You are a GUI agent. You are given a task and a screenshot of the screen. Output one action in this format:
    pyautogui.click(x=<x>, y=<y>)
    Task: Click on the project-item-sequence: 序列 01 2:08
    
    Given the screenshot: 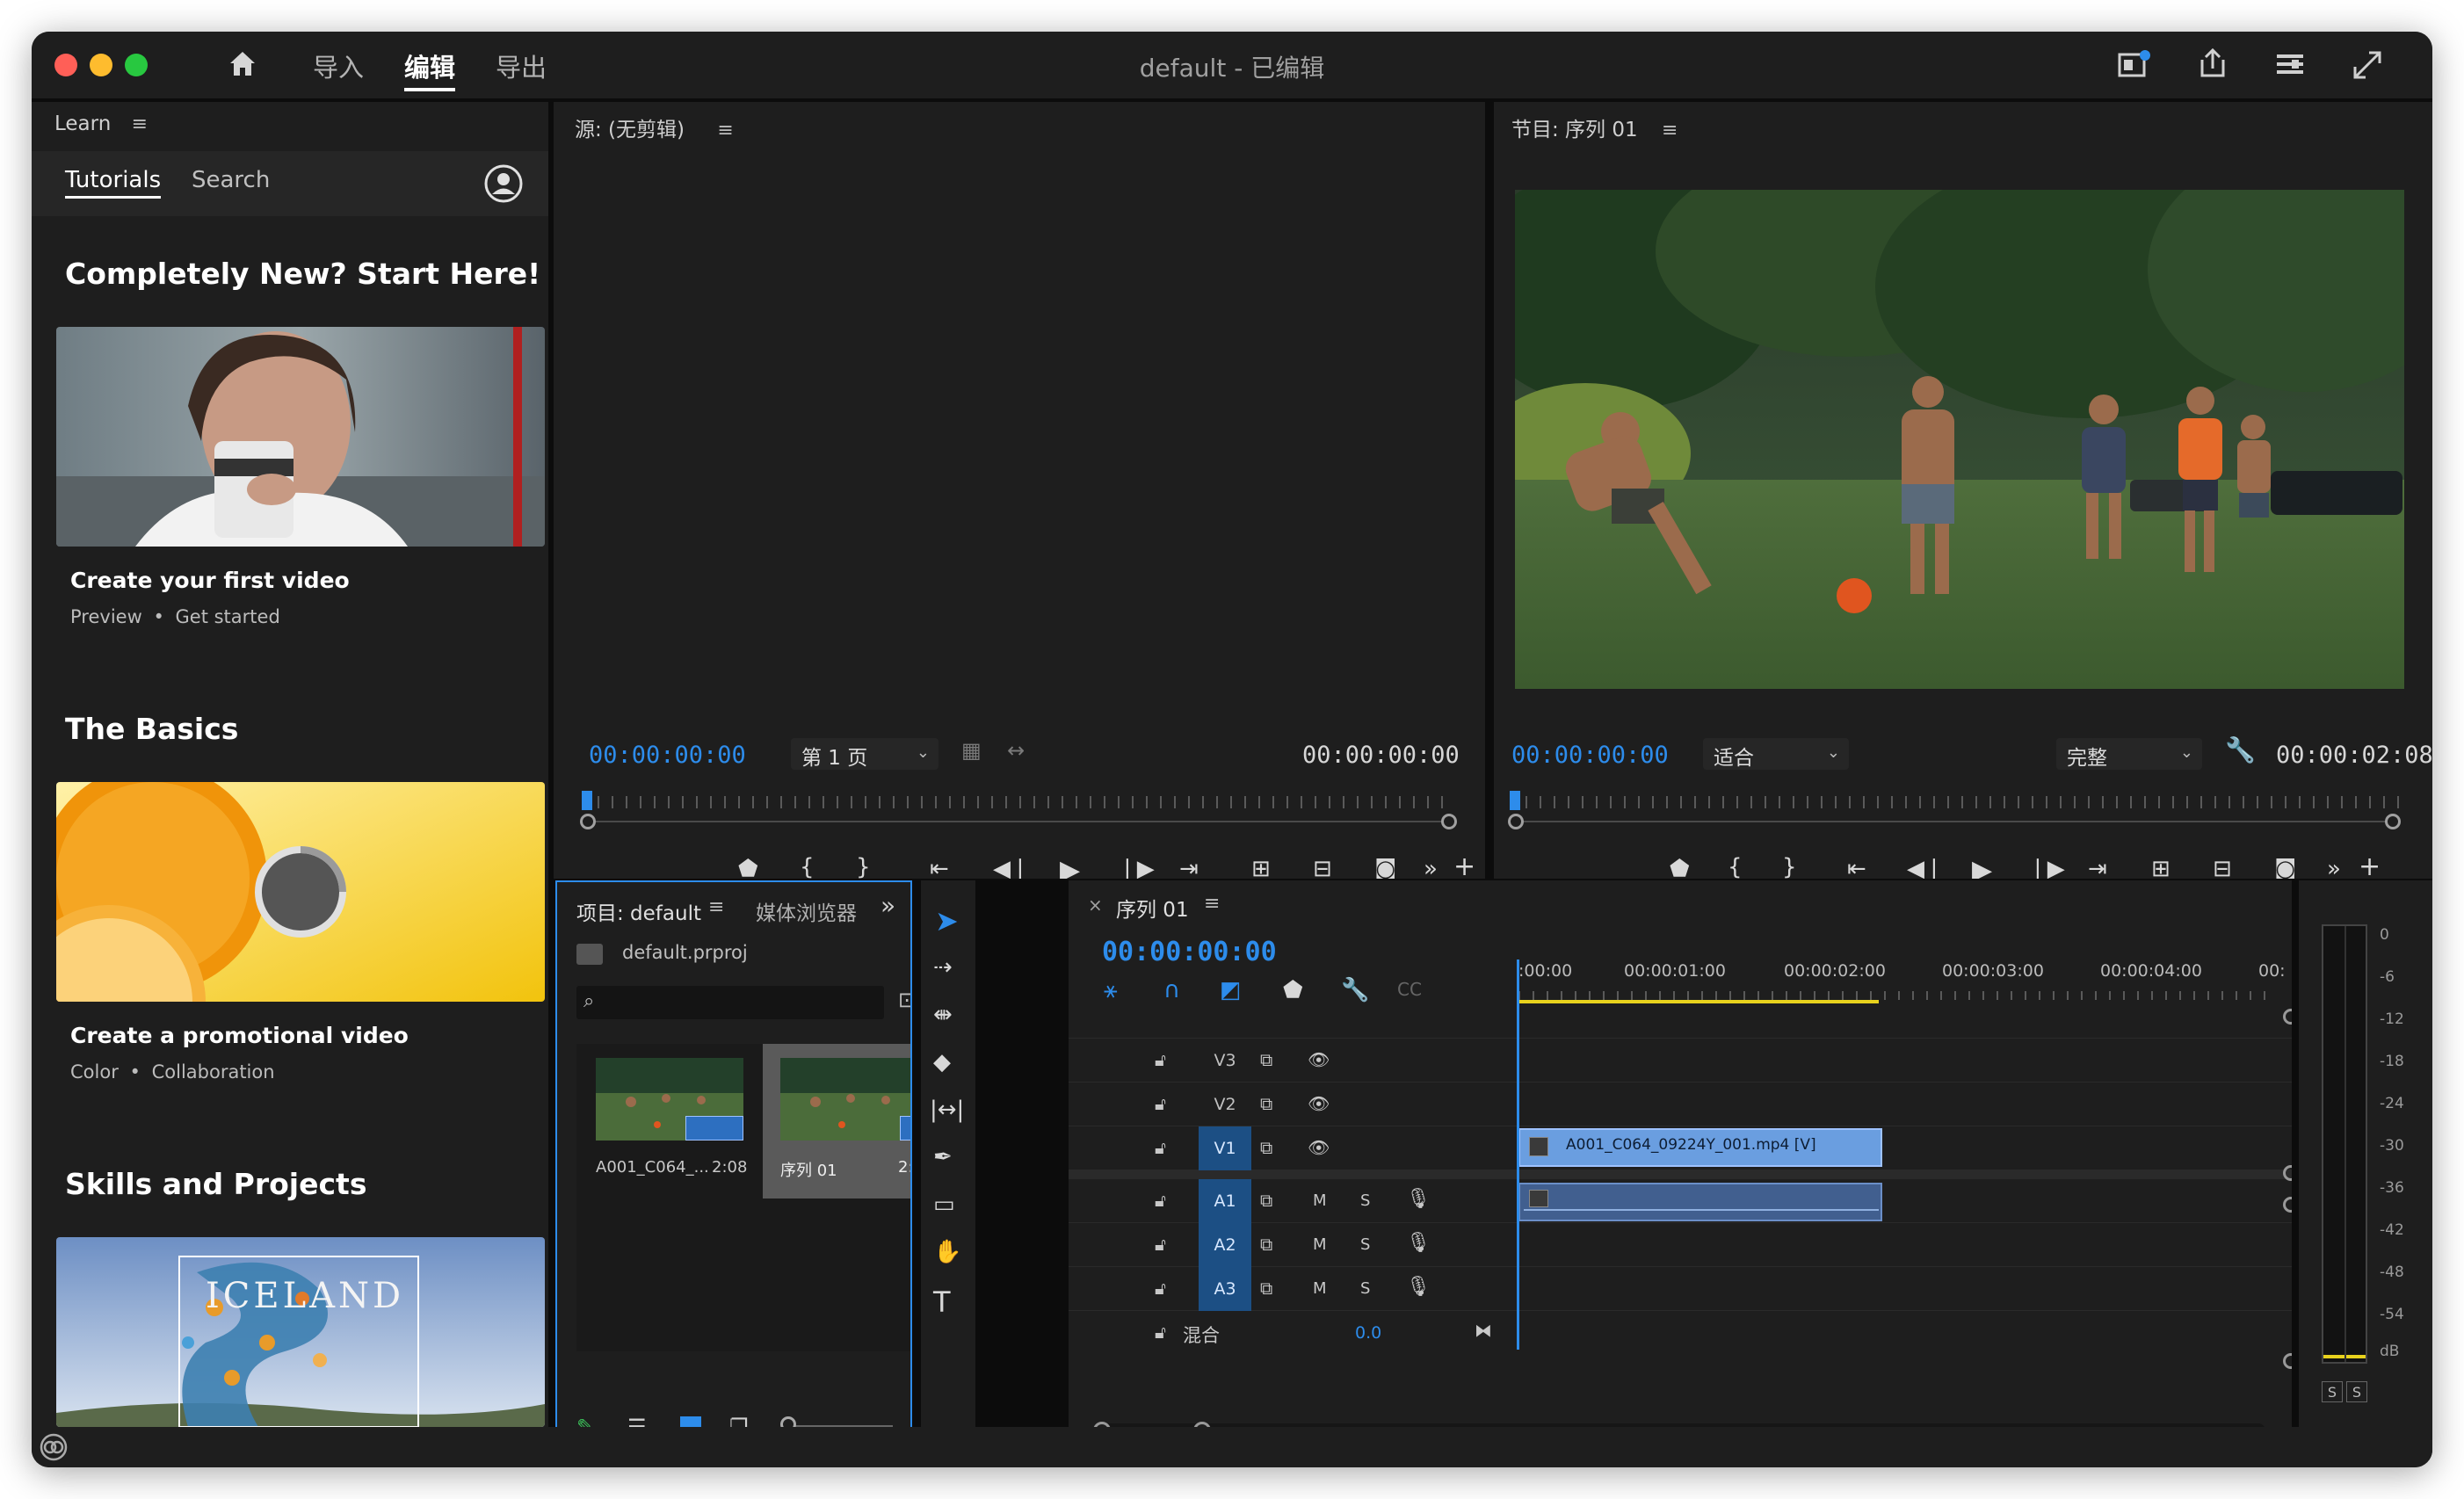 What is the action you would take?
    pyautogui.click(x=836, y=1121)
    